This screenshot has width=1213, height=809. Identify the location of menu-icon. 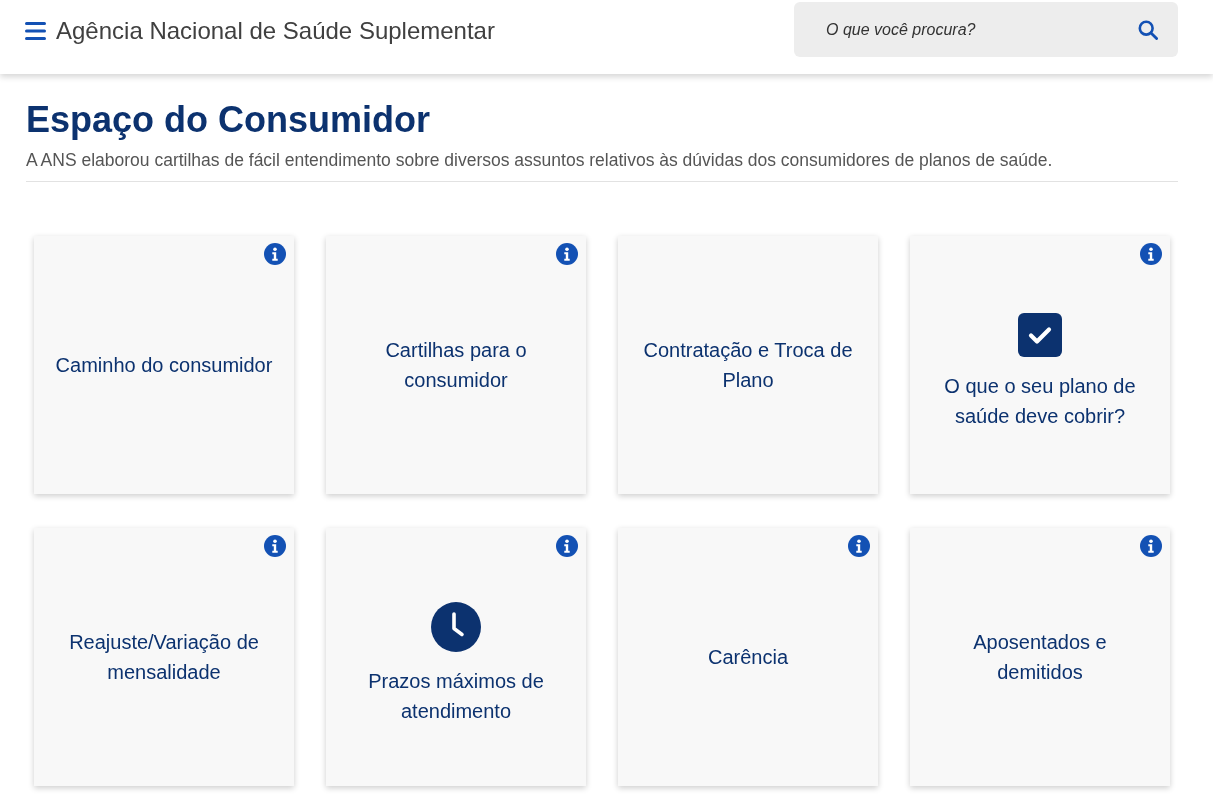
(35, 31).